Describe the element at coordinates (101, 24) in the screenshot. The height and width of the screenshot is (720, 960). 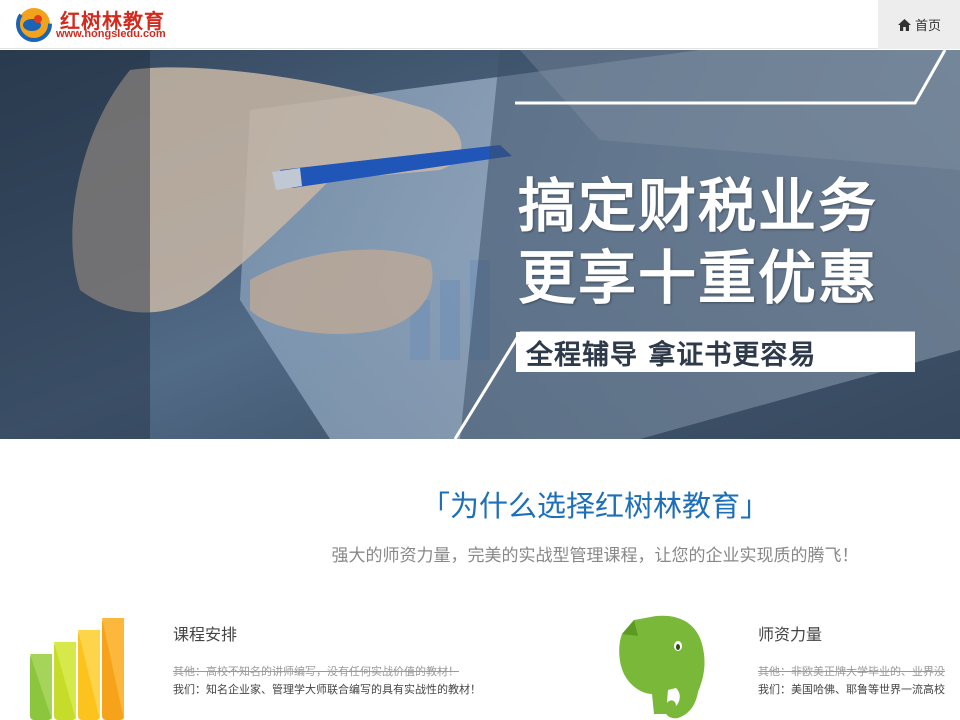
I see `site-logo: 红树林教育 www.hongsledu.com` at that location.